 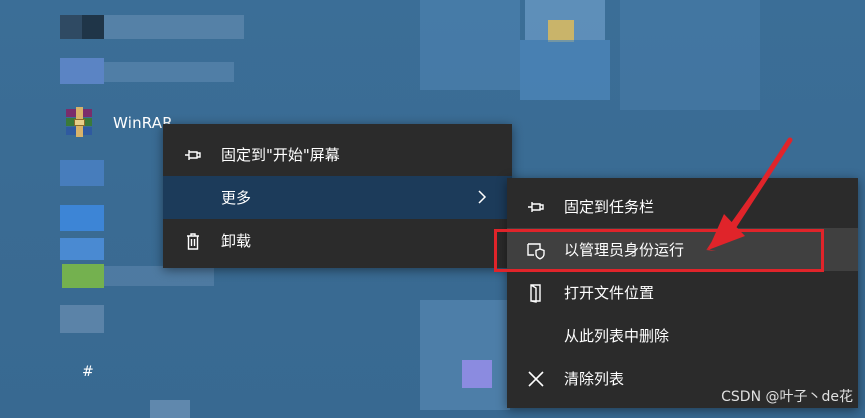 What do you see at coordinates (536, 293) in the screenshot?
I see `file-location-icon` at bounding box center [536, 293].